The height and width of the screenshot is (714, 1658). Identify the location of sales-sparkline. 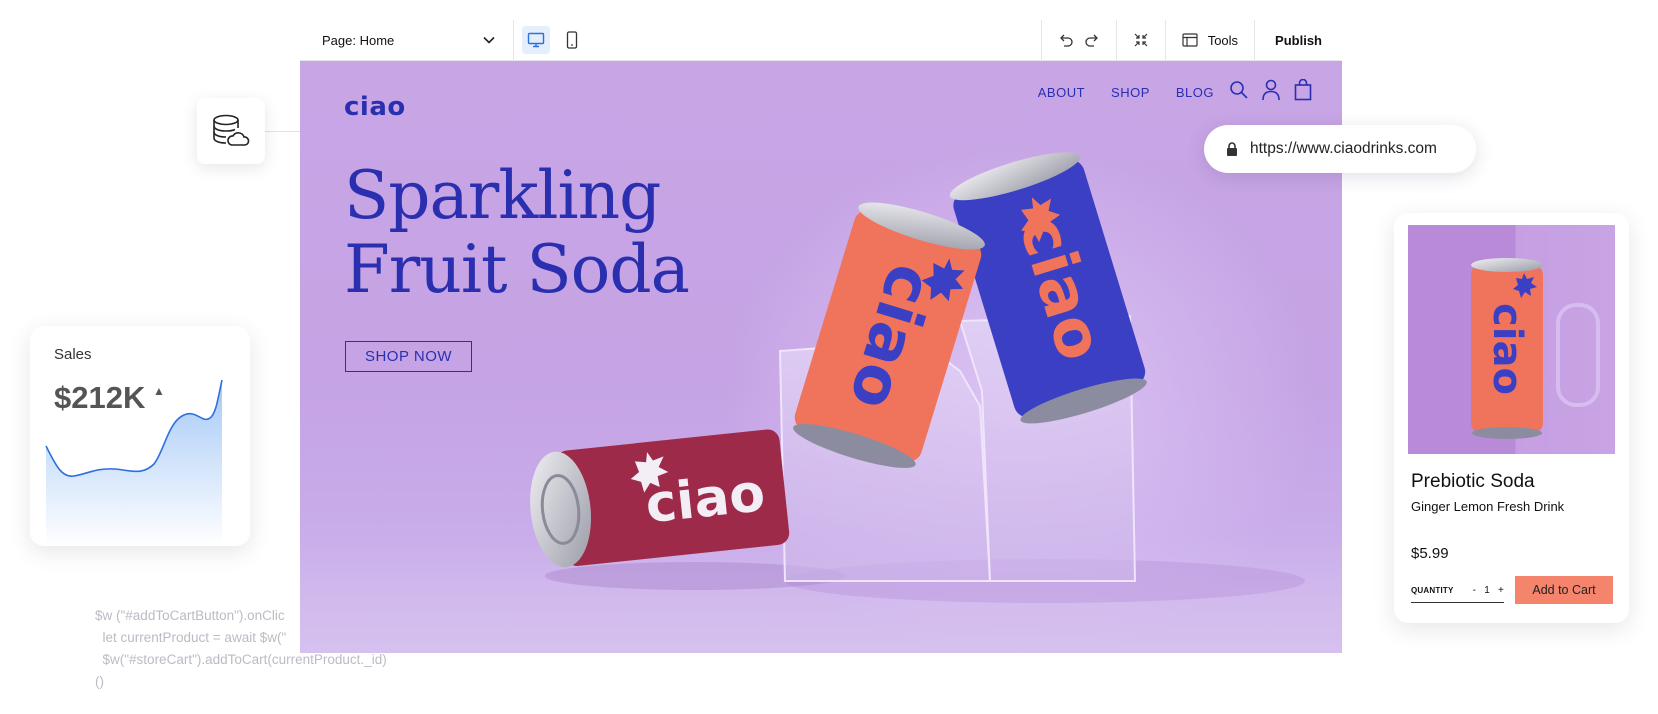
(134, 462).